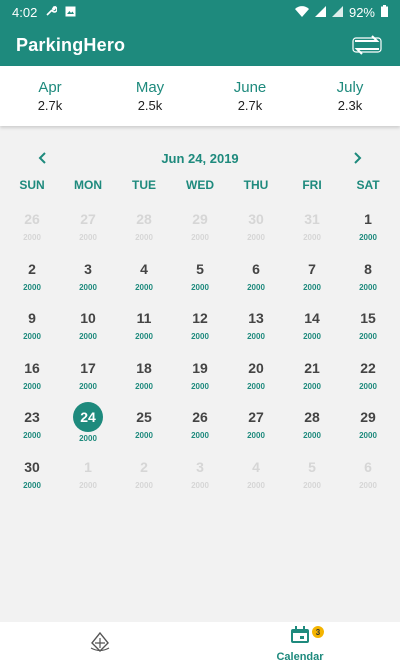  What do you see at coordinates (256, 466) in the screenshot?
I see `day-number: 4` at bounding box center [256, 466].